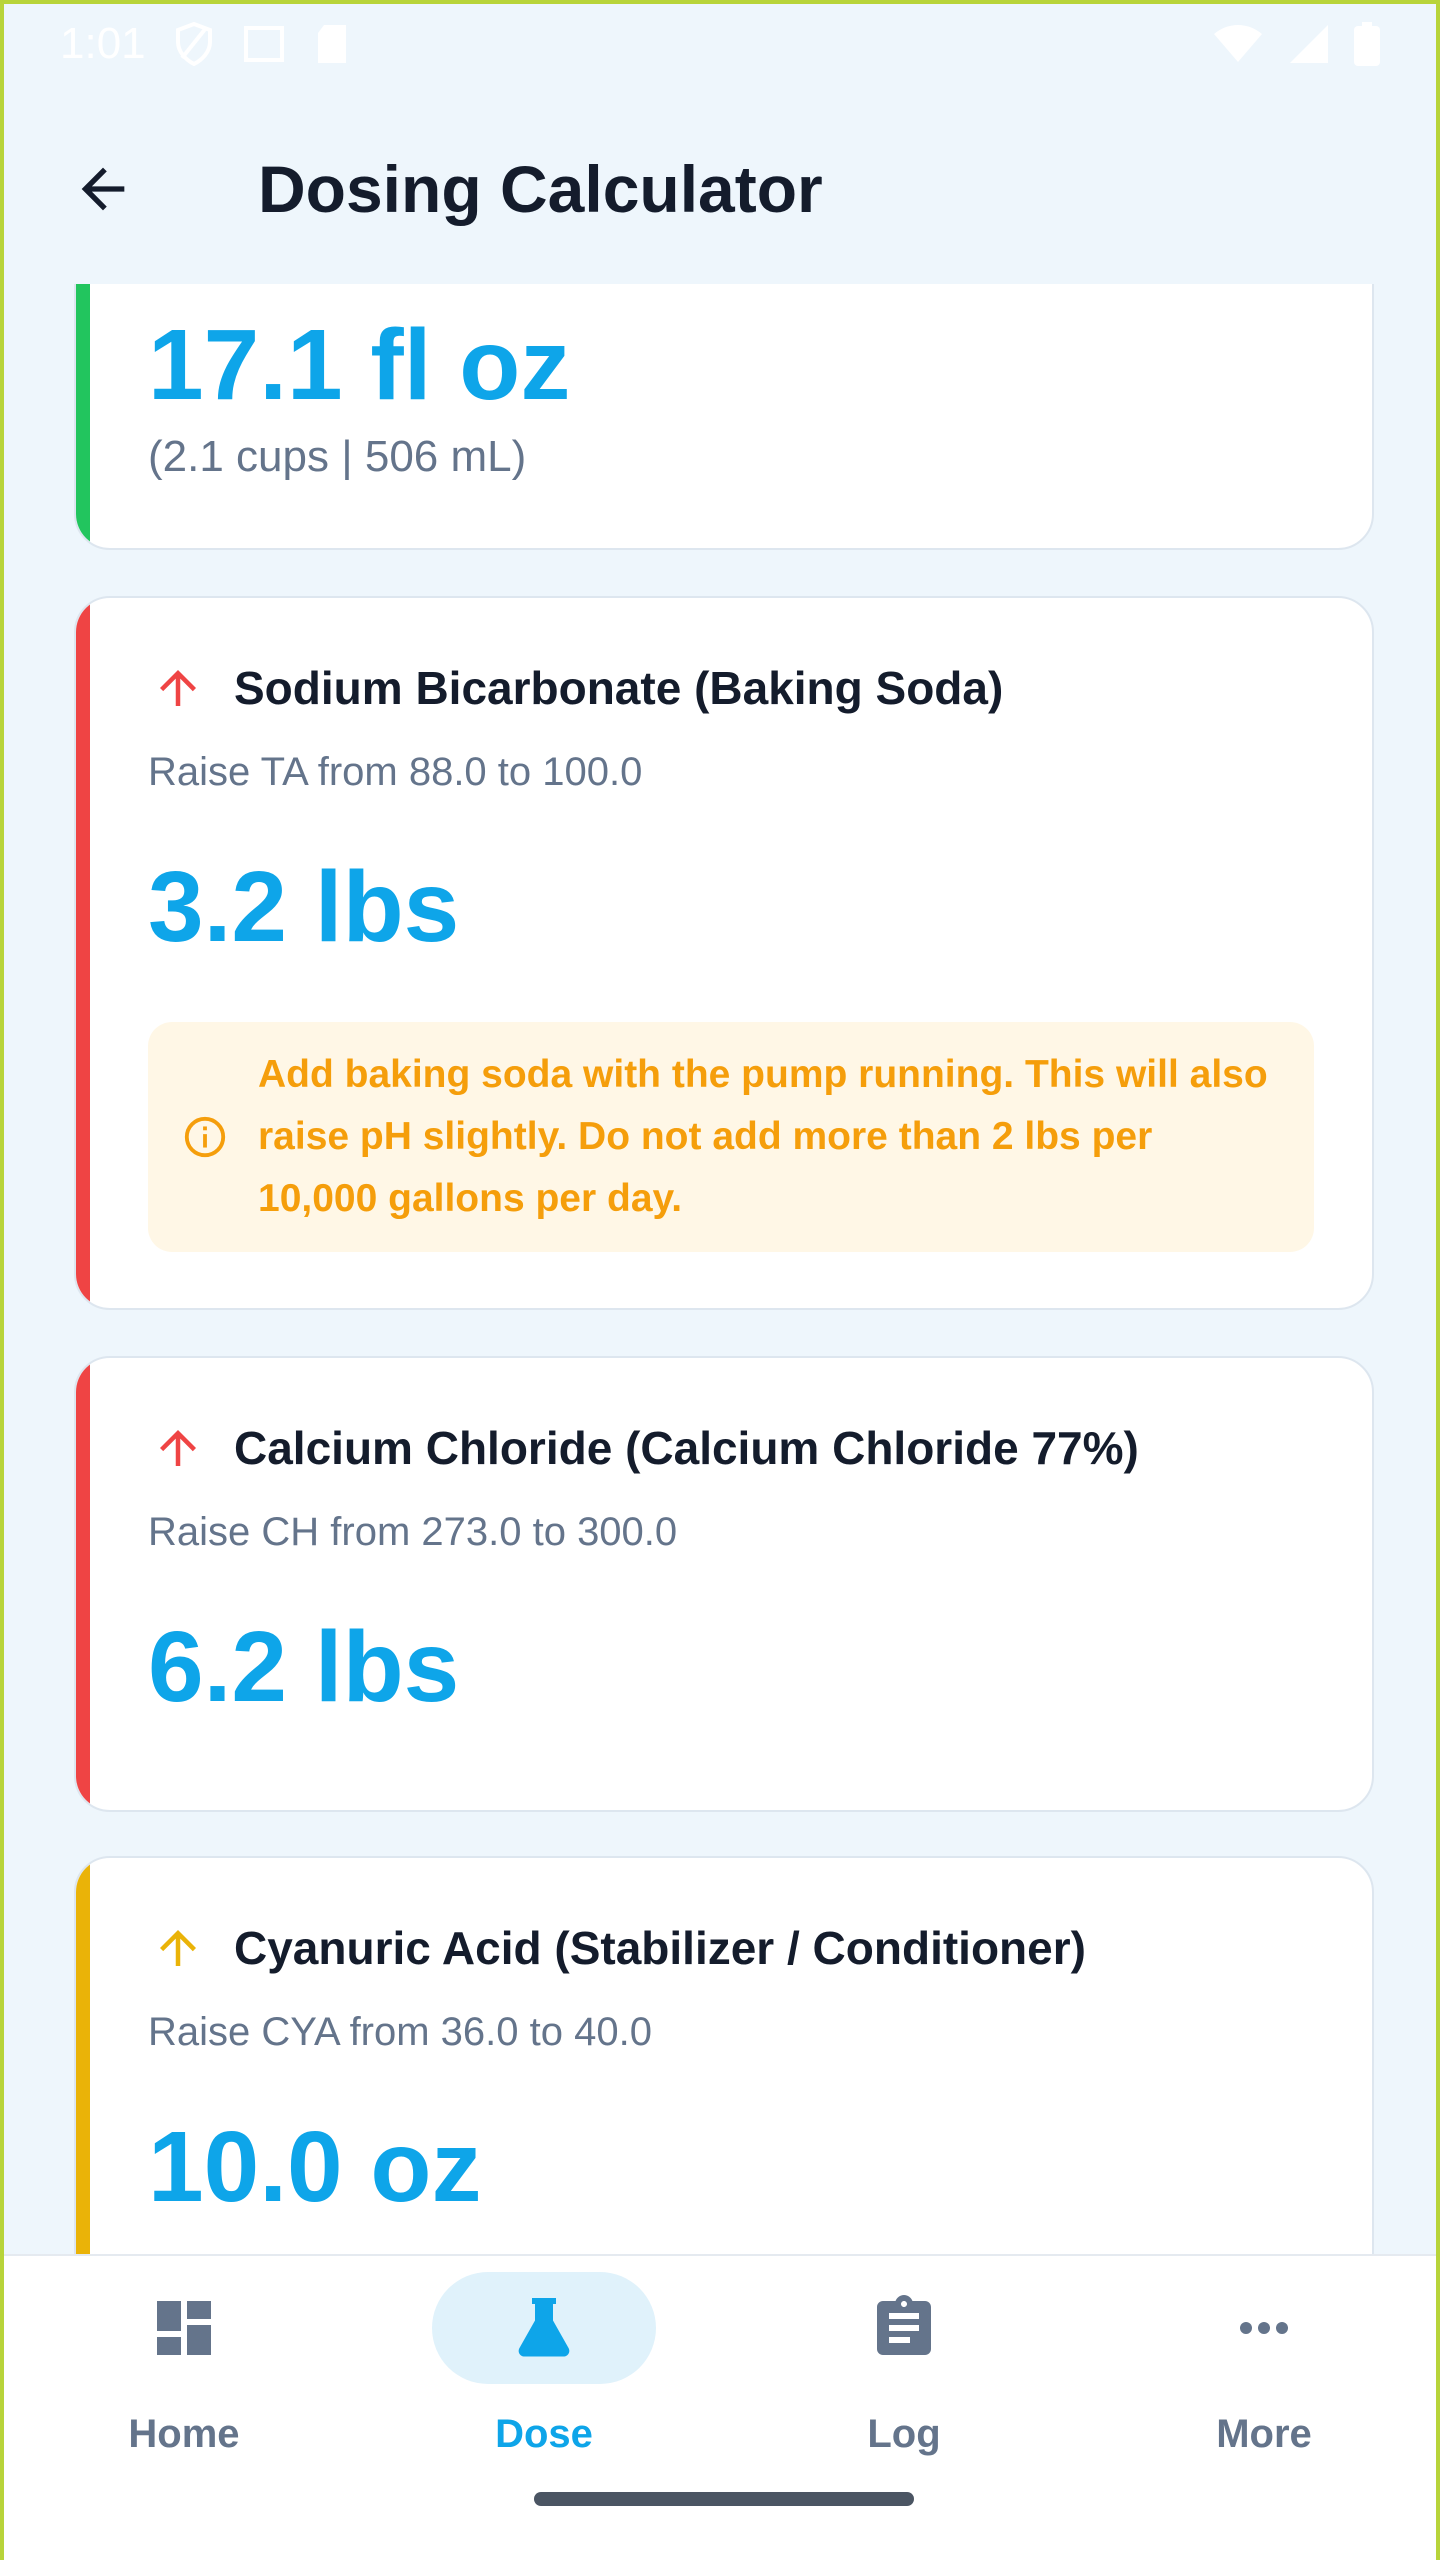 Image resolution: width=1440 pixels, height=2560 pixels. Describe the element at coordinates (1264, 2434) in the screenshot. I see `nav-label: More` at that location.